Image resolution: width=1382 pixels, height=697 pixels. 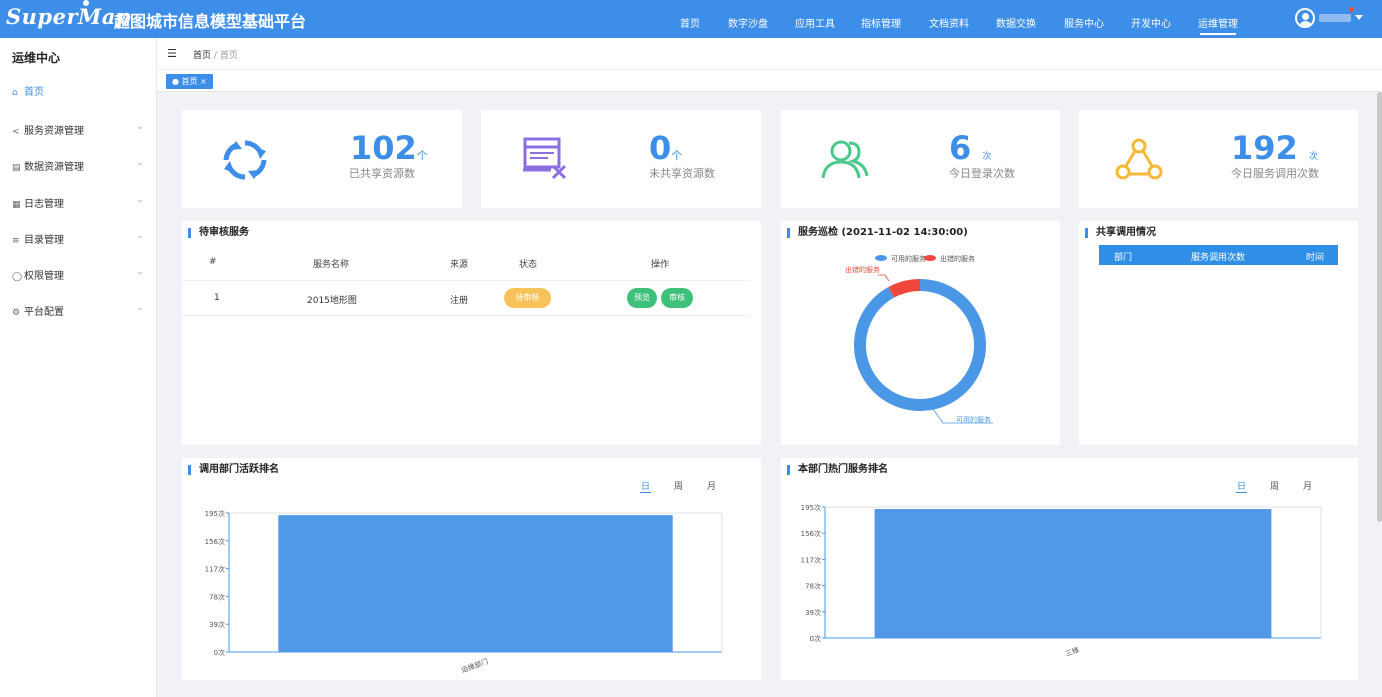 What do you see at coordinates (881, 22) in the screenshot?
I see `nav-indicator-mgmt: 指标管理` at bounding box center [881, 22].